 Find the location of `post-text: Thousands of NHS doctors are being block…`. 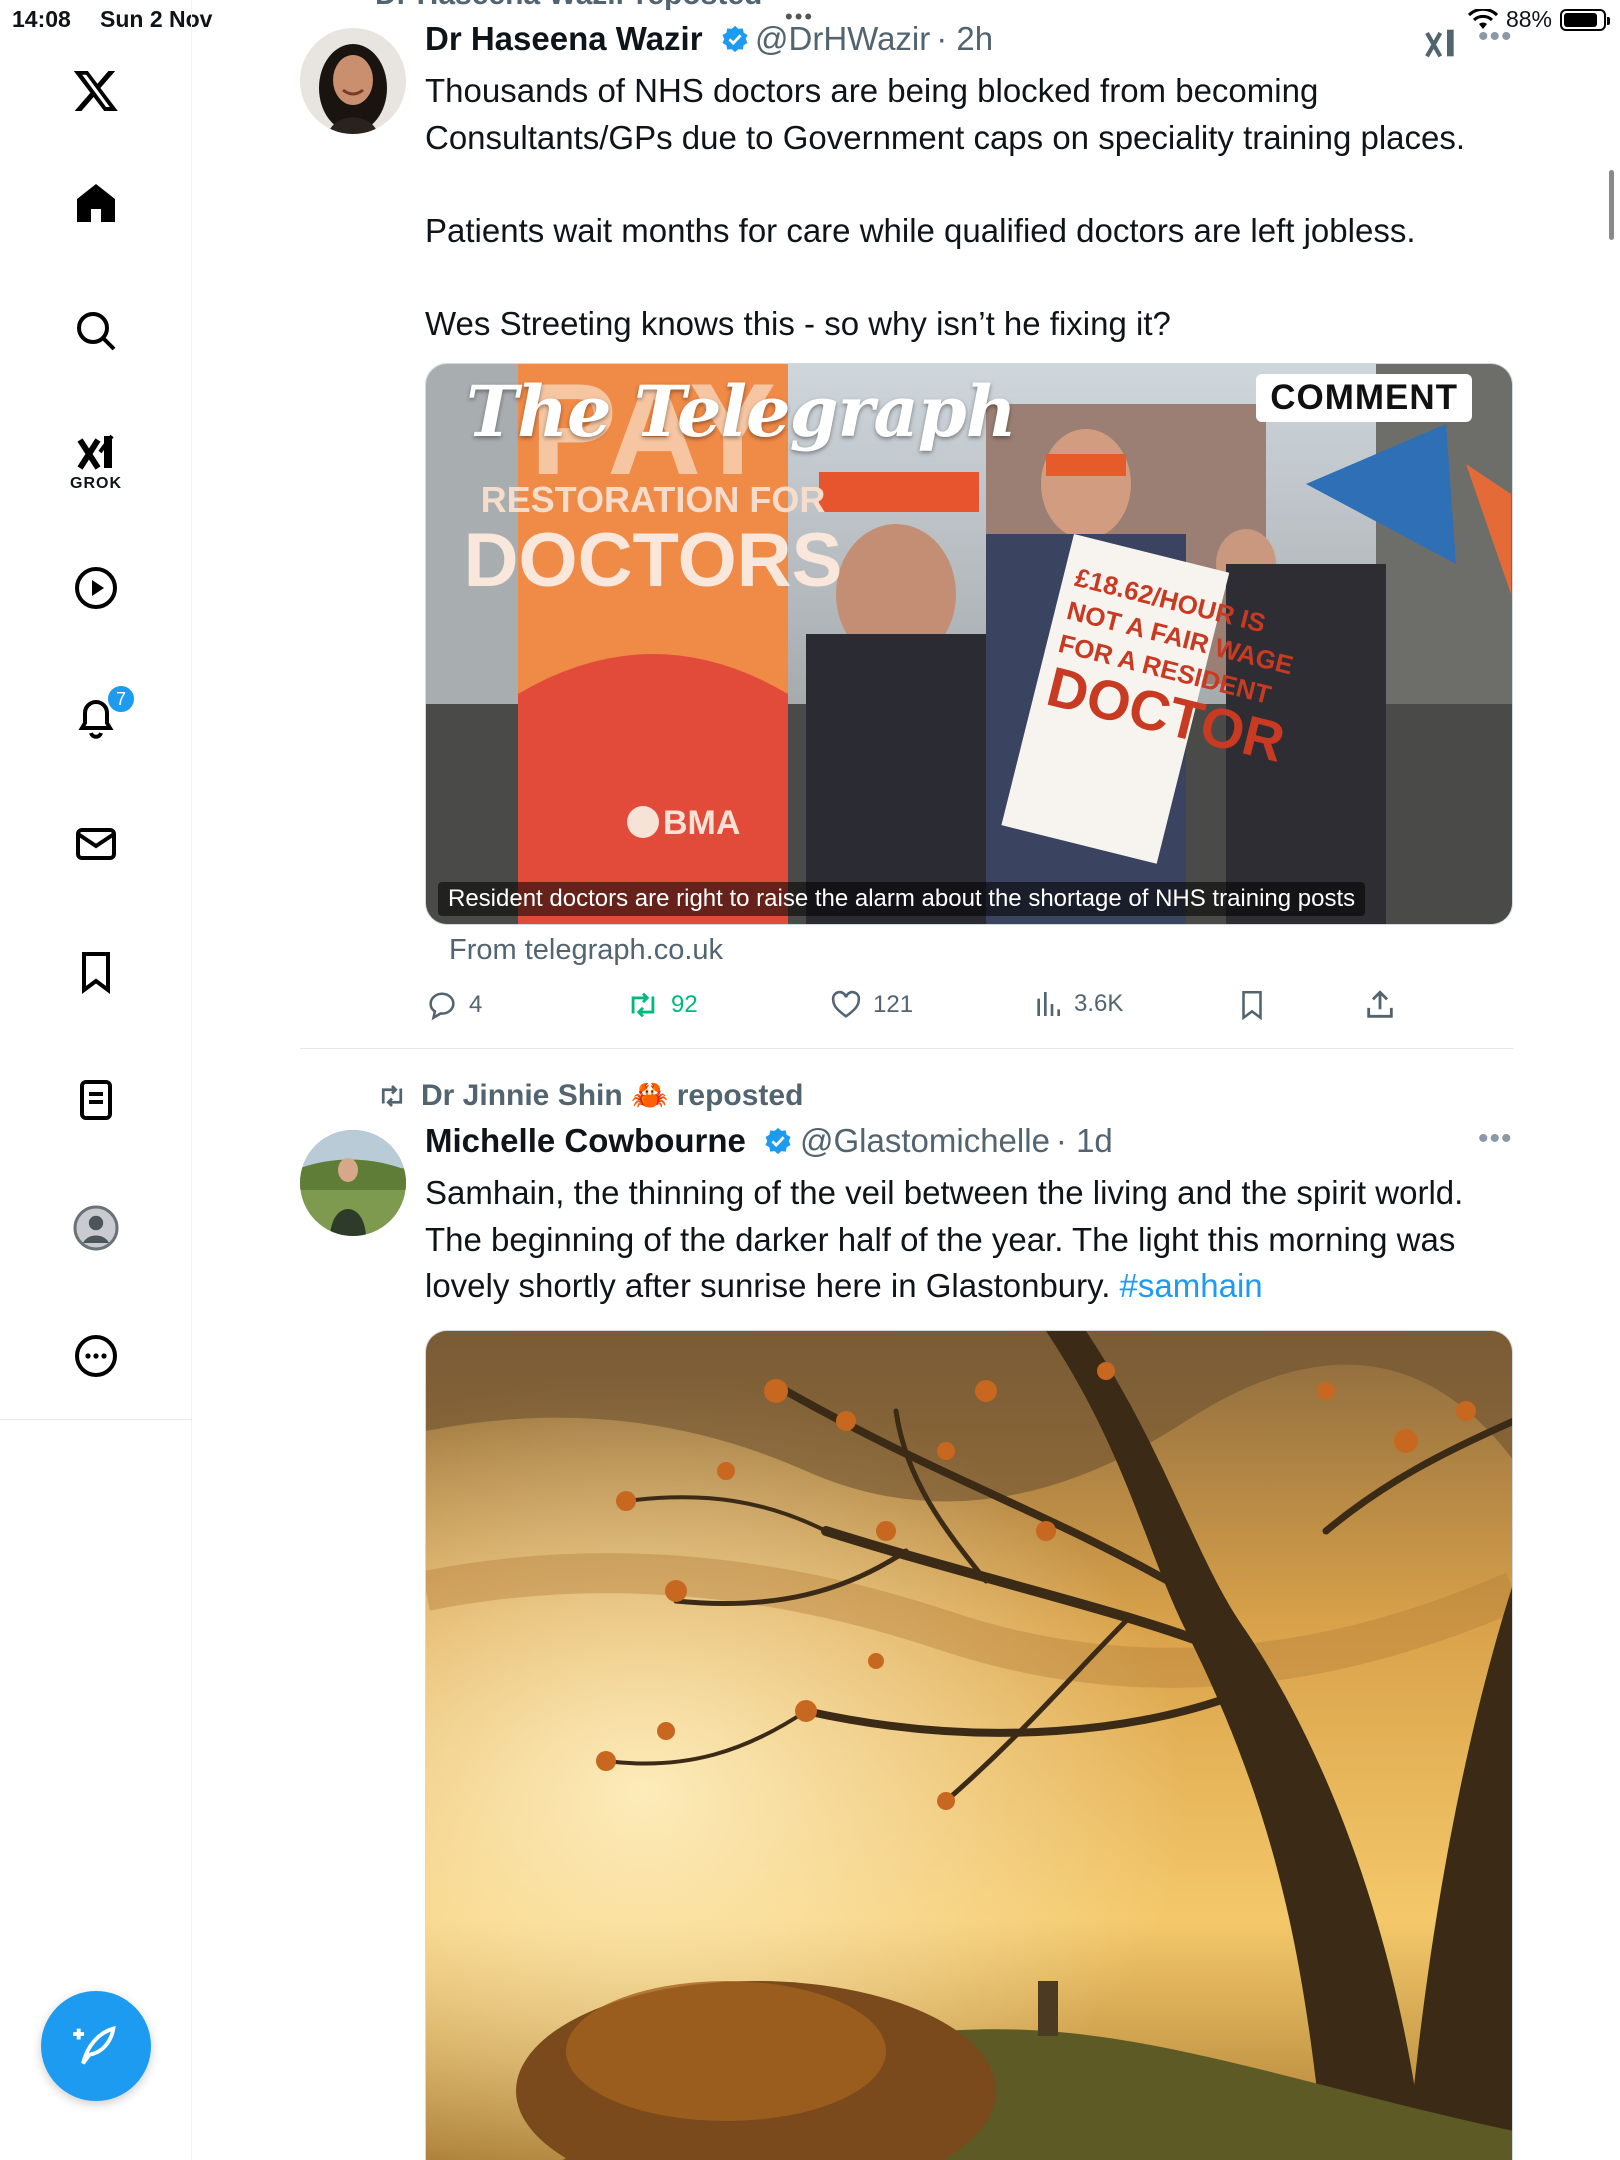

post-text: Thousands of NHS doctors are being block… is located at coordinates (975, 207).